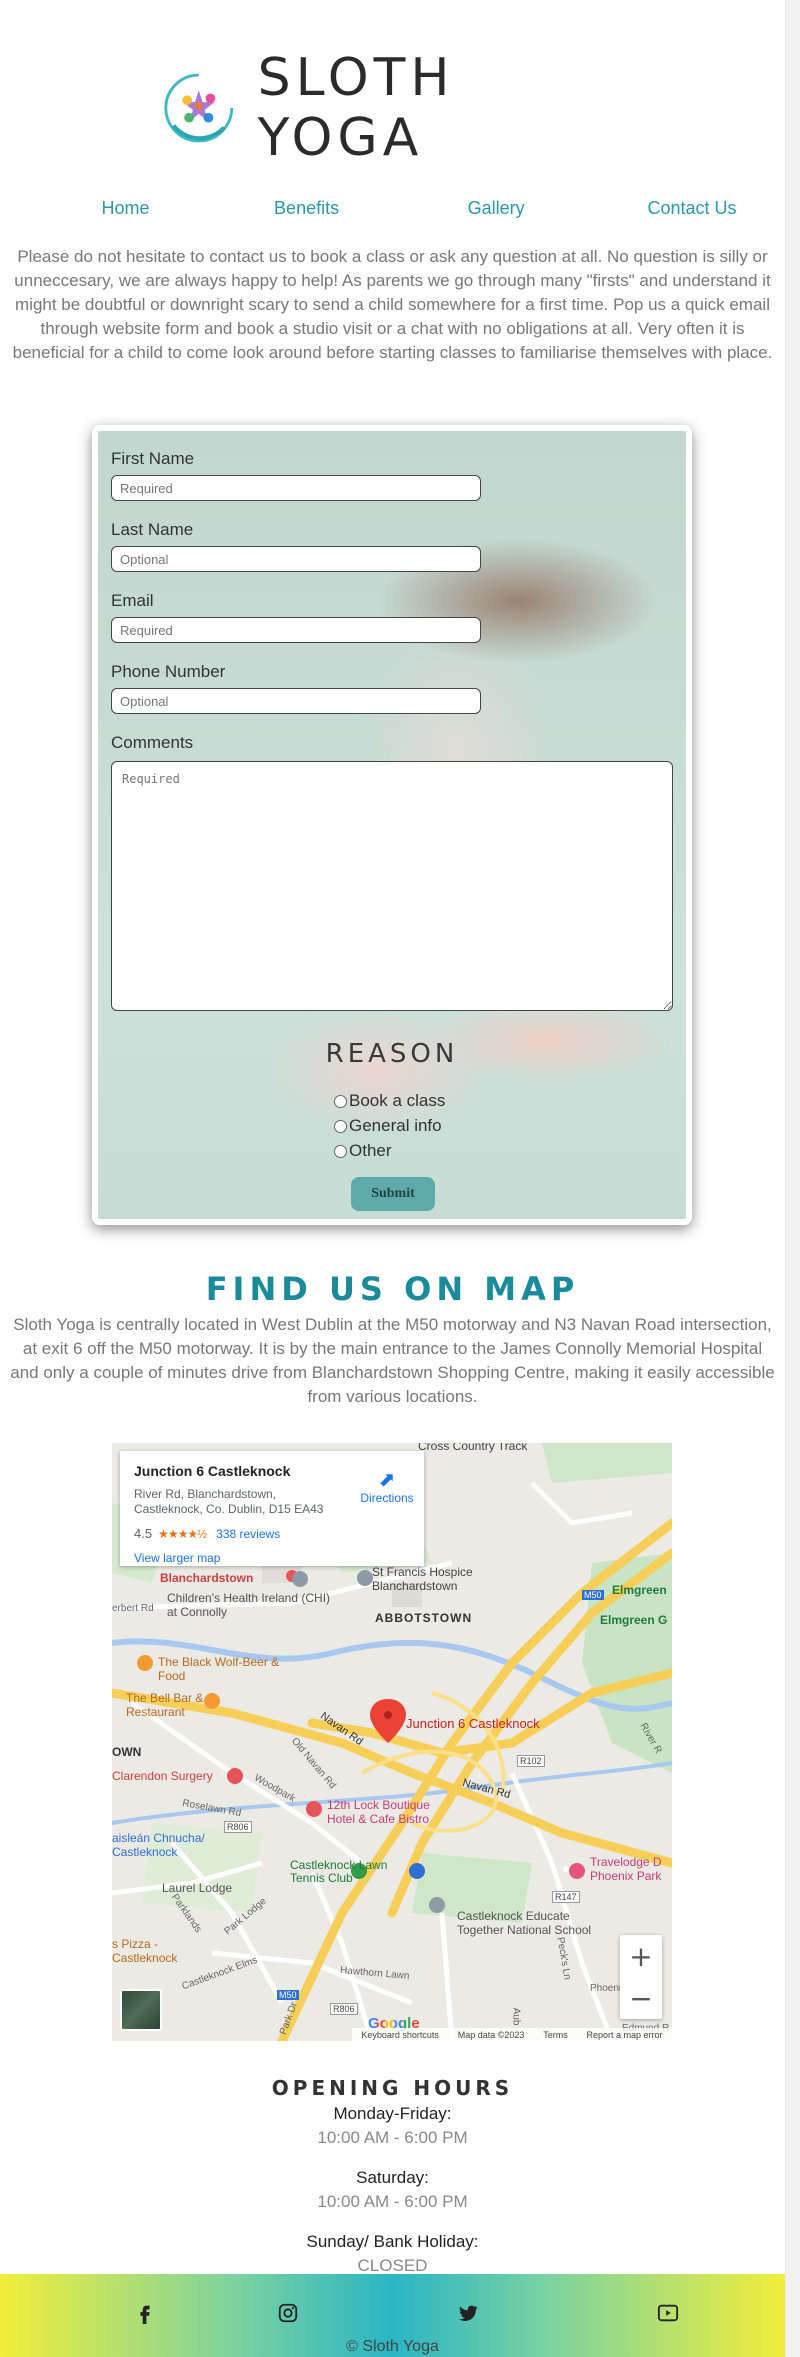 This screenshot has width=800, height=2357. I want to click on map-label-twelfth-lock: 12th Lock Boutique Hotel & Cafe Bistro, so click(378, 1812).